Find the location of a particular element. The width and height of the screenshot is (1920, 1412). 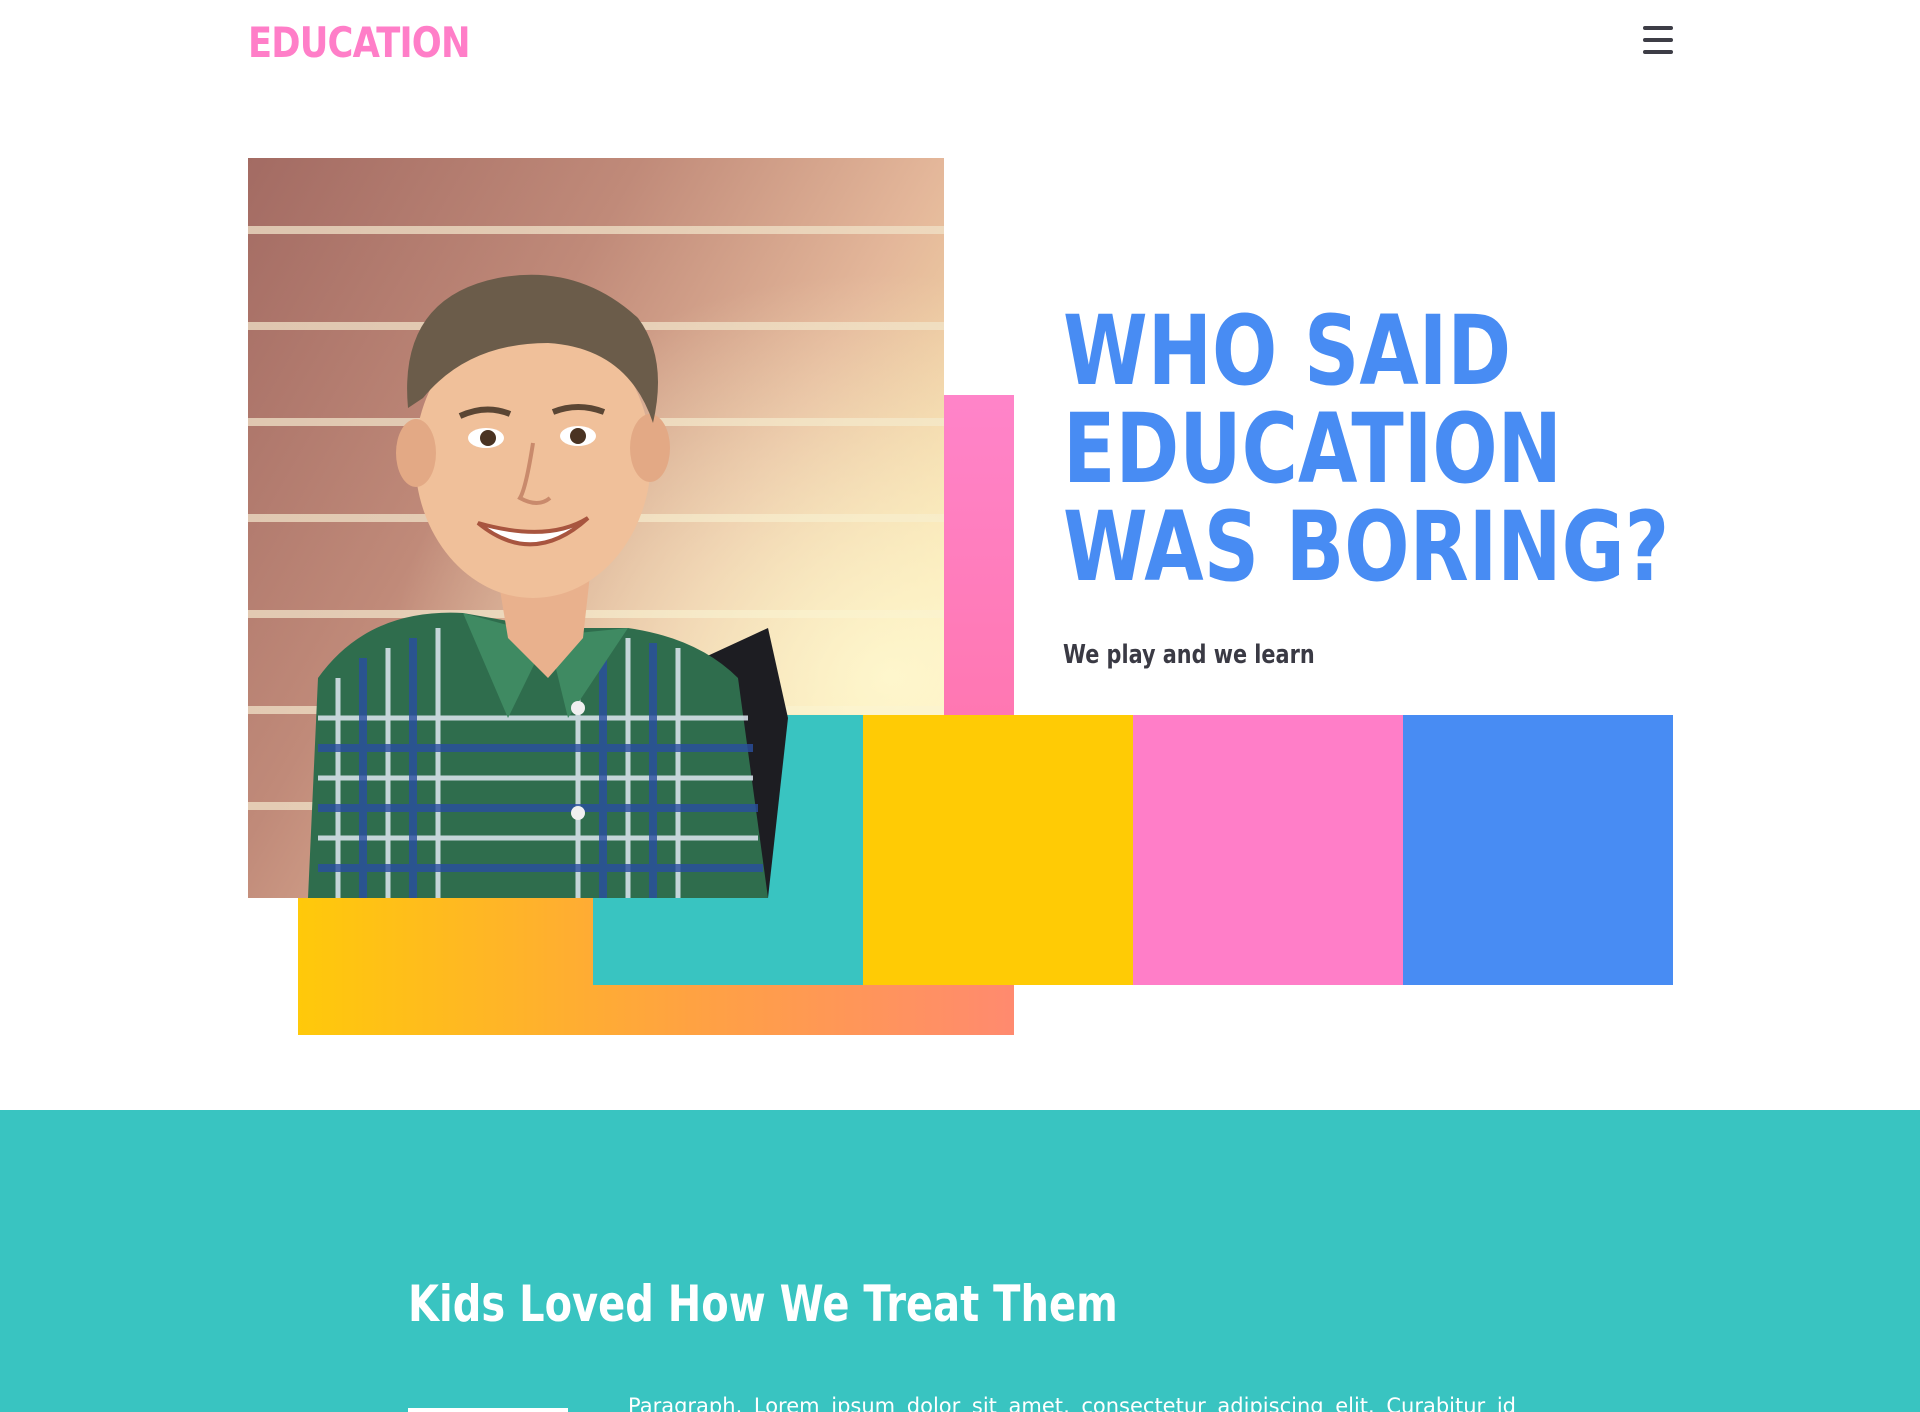

hero-heading: WHO SAID EDUCATION WAS BORING? is located at coordinates (1366, 449).